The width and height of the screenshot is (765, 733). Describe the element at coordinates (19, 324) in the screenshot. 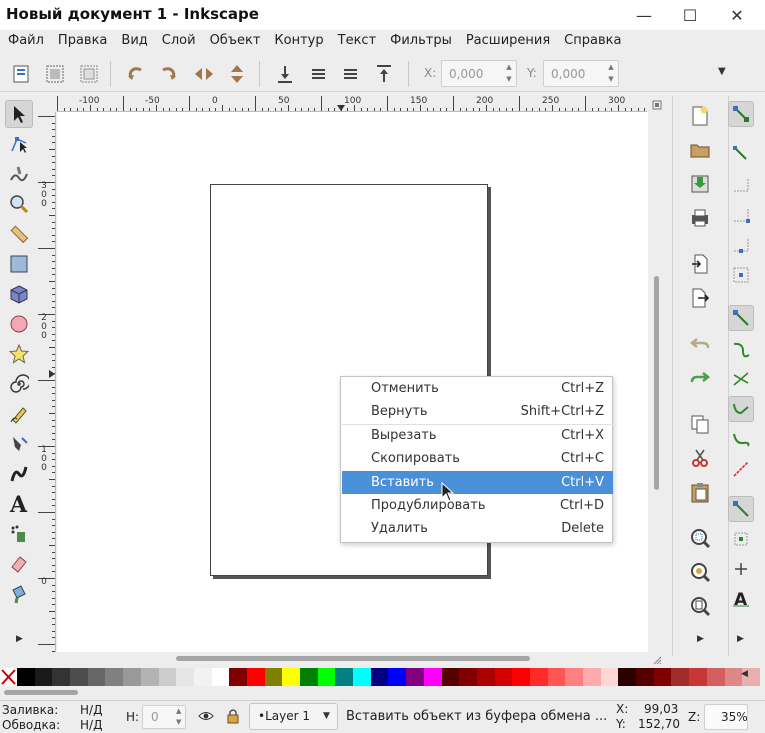

I see `ellipse-tool` at that location.